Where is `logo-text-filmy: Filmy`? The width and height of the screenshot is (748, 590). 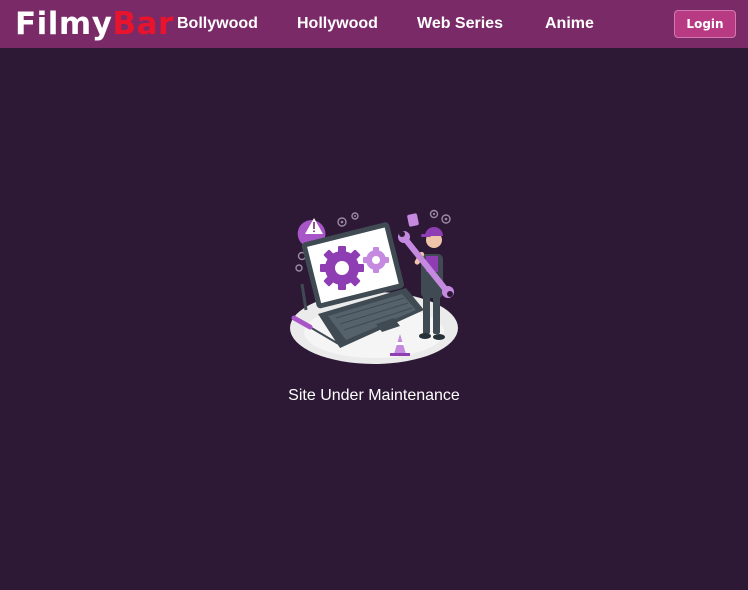 logo-text-filmy: Filmy is located at coordinates (64, 24).